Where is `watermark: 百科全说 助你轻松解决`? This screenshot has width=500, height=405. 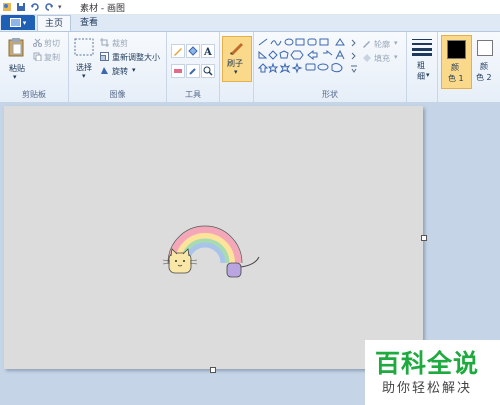 watermark: 百科全说 助你轻松解决 is located at coordinates (432, 372).